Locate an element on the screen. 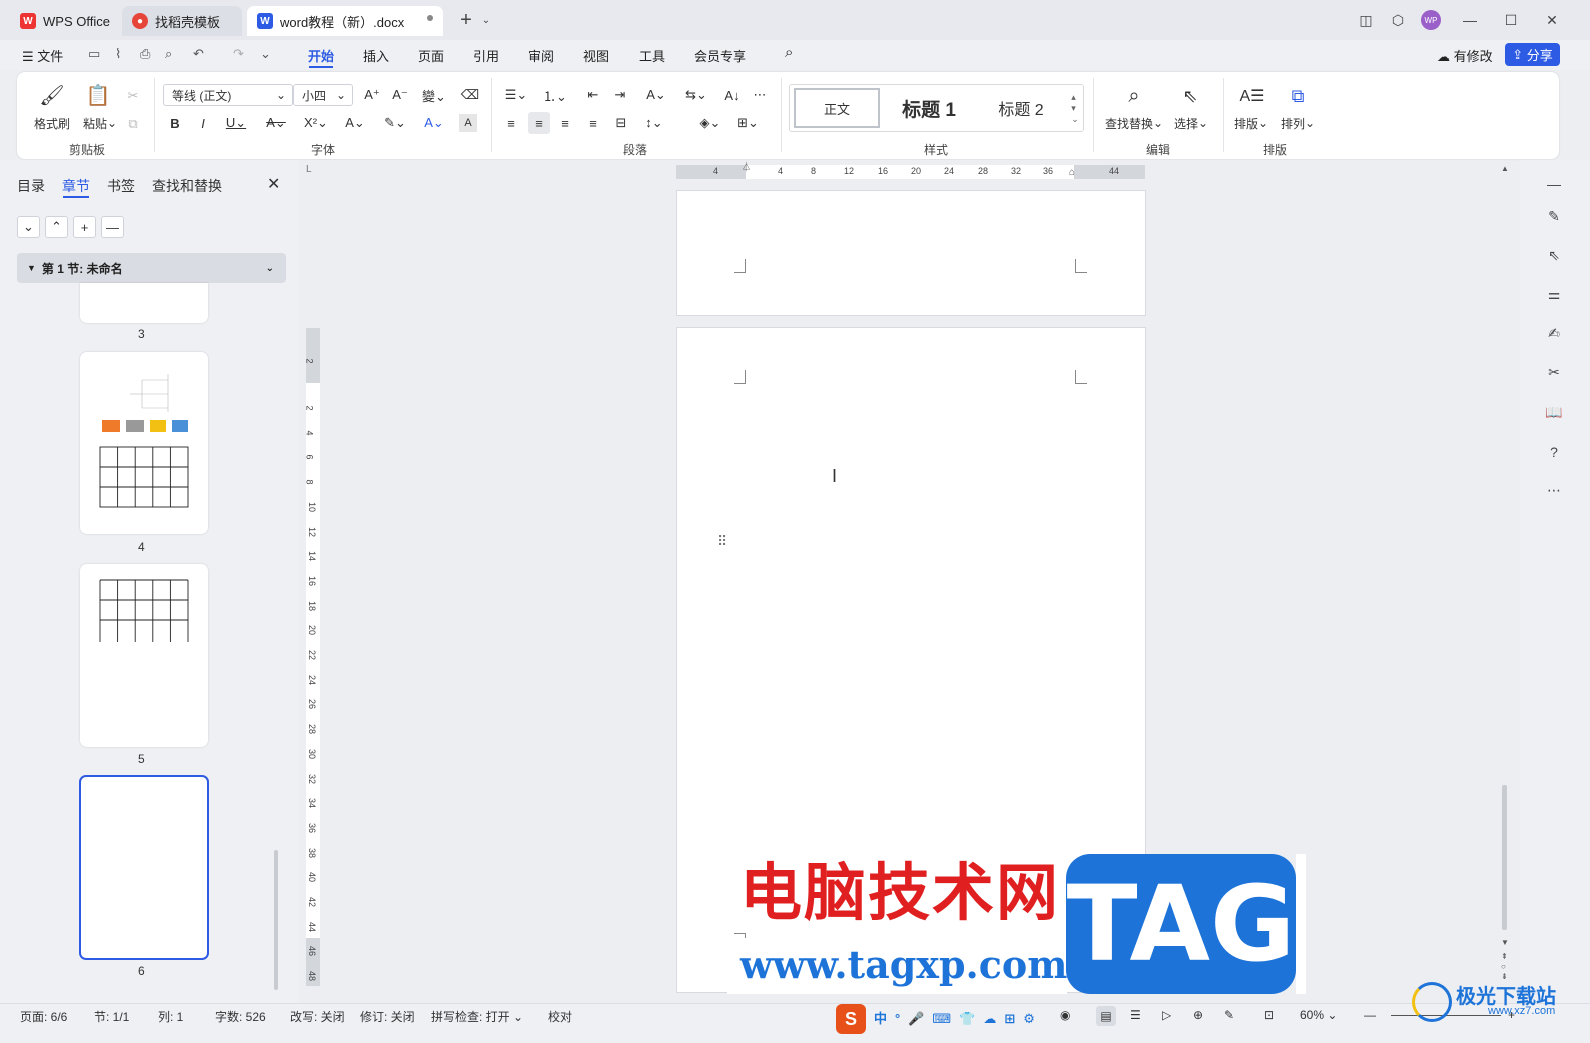 The width and height of the screenshot is (1590, 1043). link-icon: ⌇ is located at coordinates (118, 54).